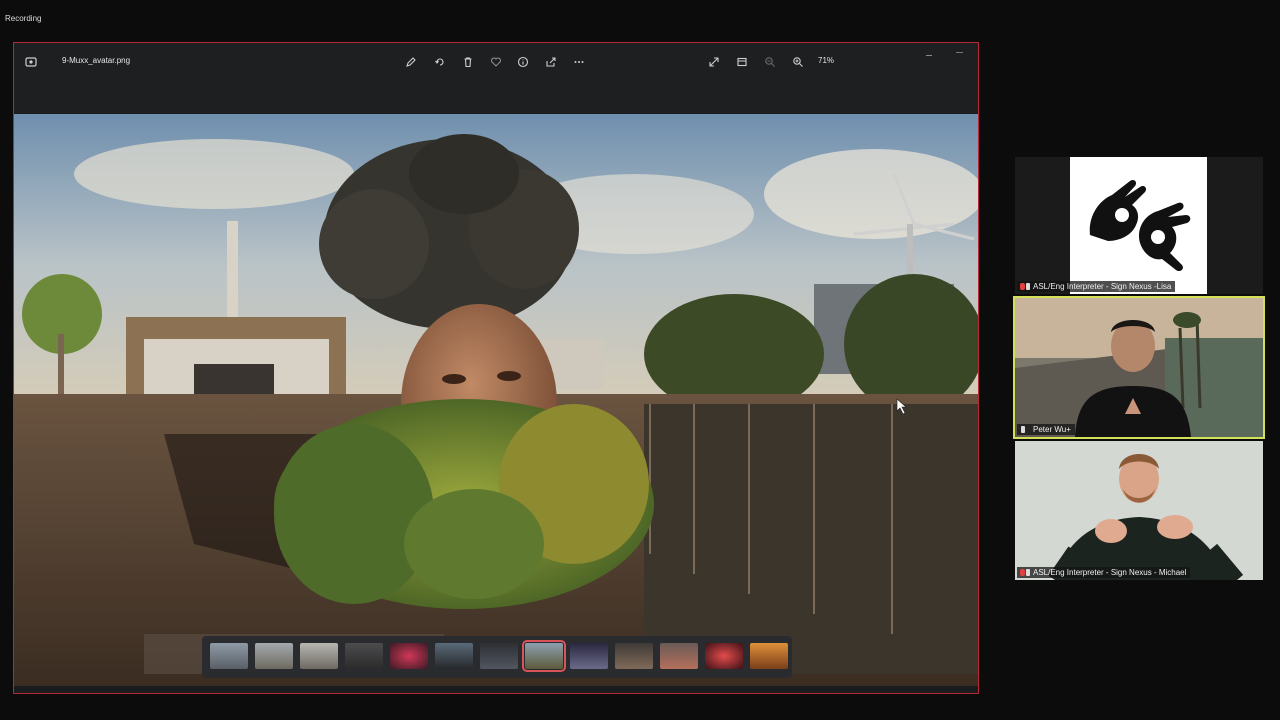 The width and height of the screenshot is (1280, 720). What do you see at coordinates (579, 62) in the screenshot?
I see `more-icon` at bounding box center [579, 62].